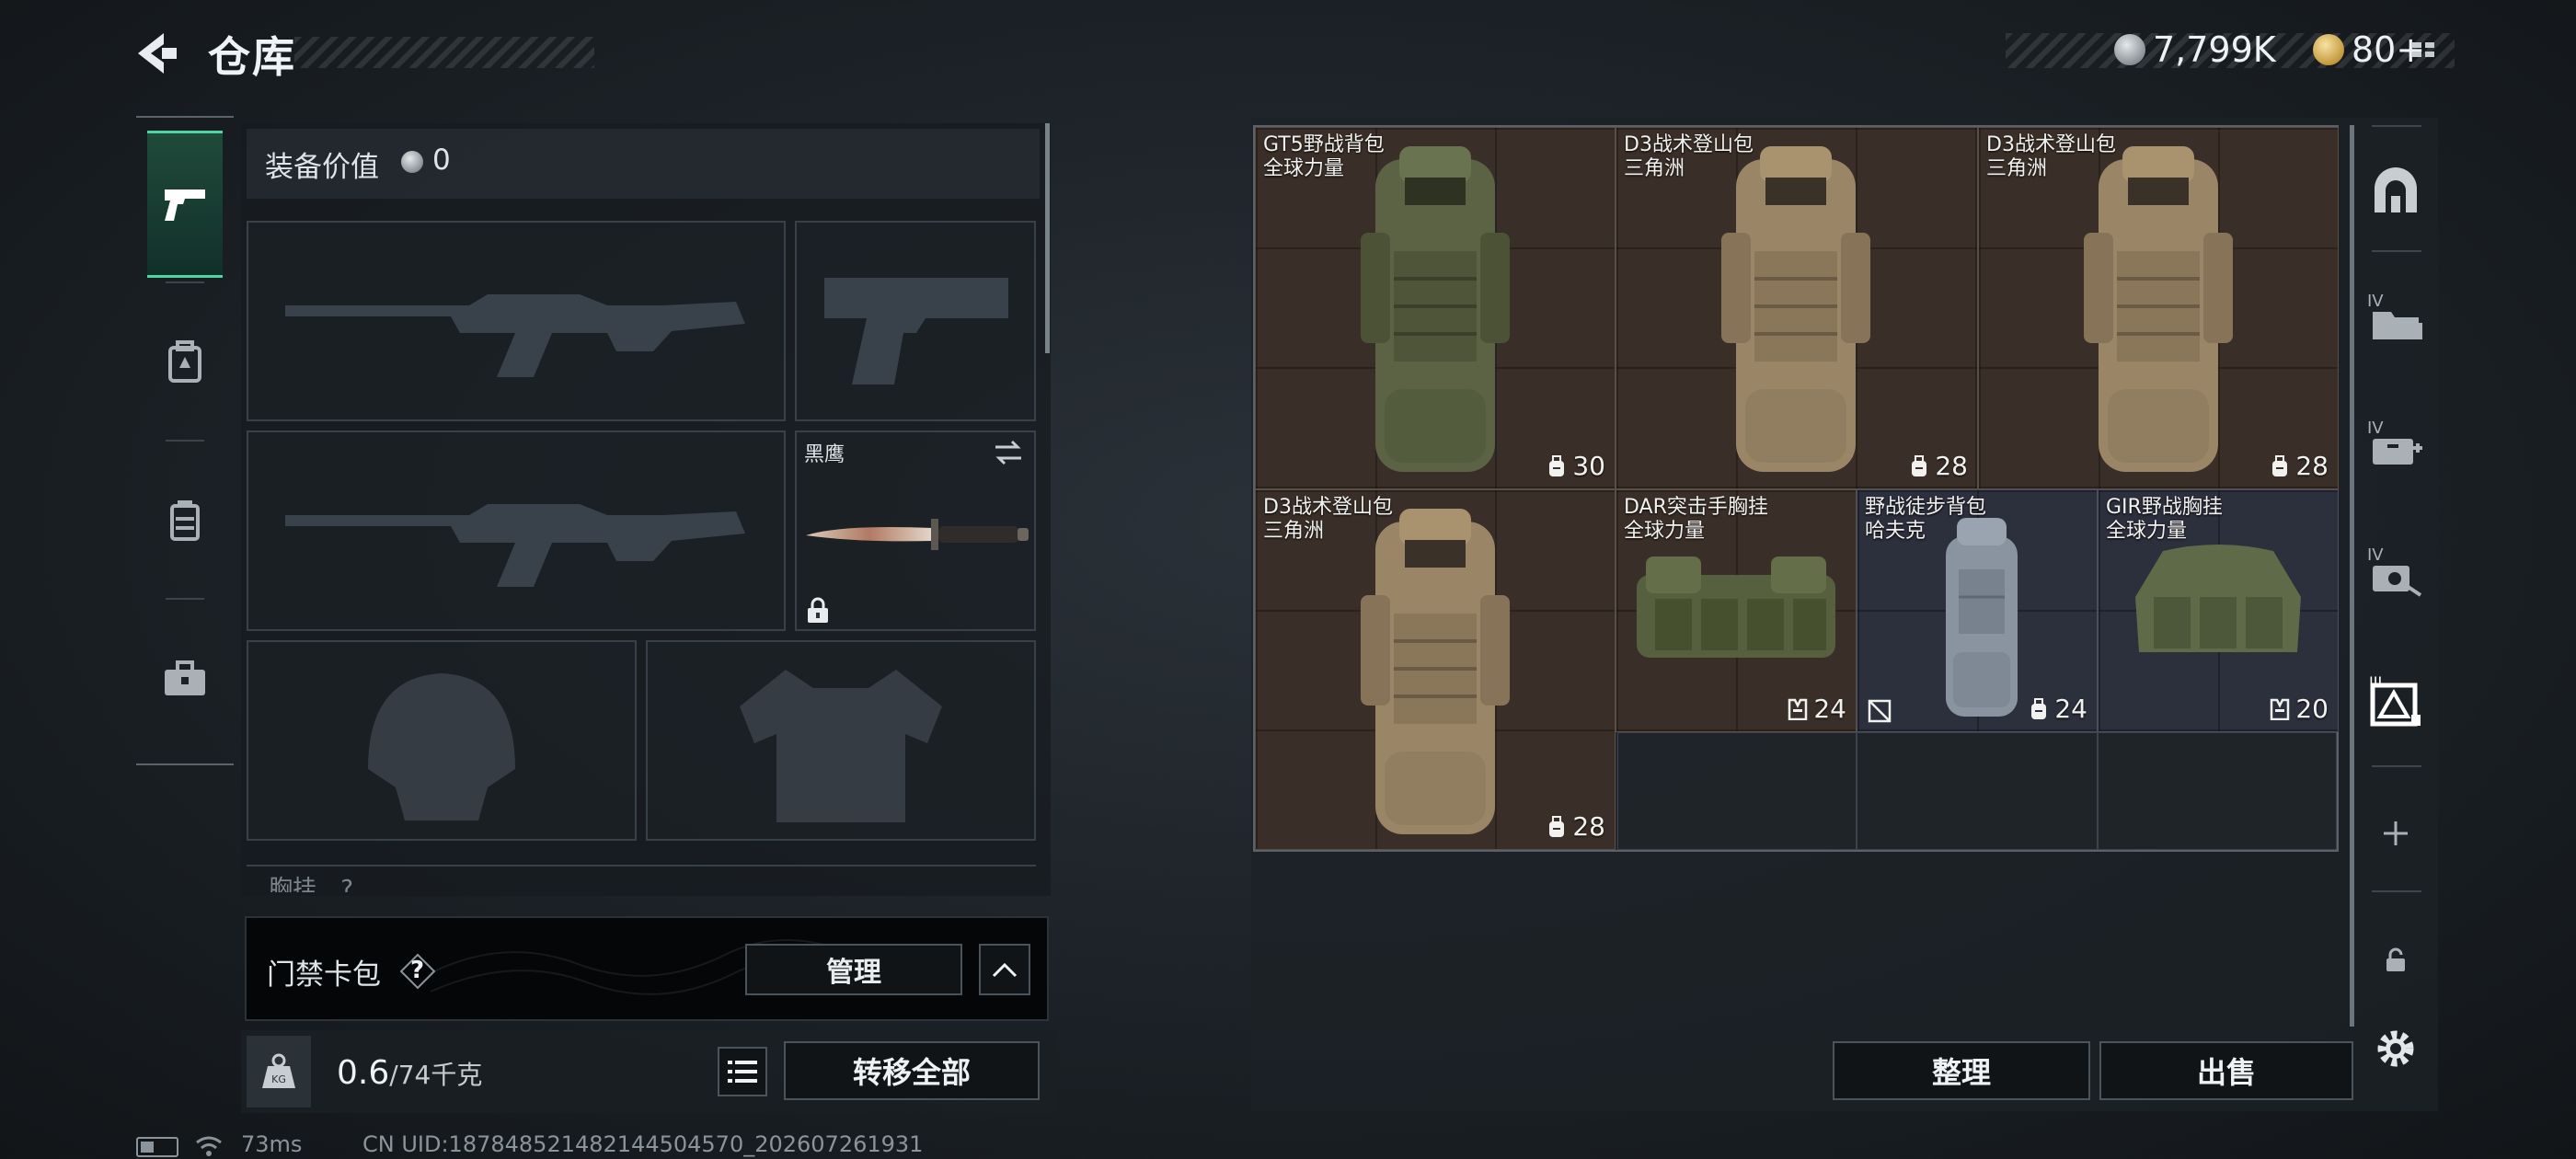  What do you see at coordinates (157, 1147) in the screenshot?
I see `battery-icon` at bounding box center [157, 1147].